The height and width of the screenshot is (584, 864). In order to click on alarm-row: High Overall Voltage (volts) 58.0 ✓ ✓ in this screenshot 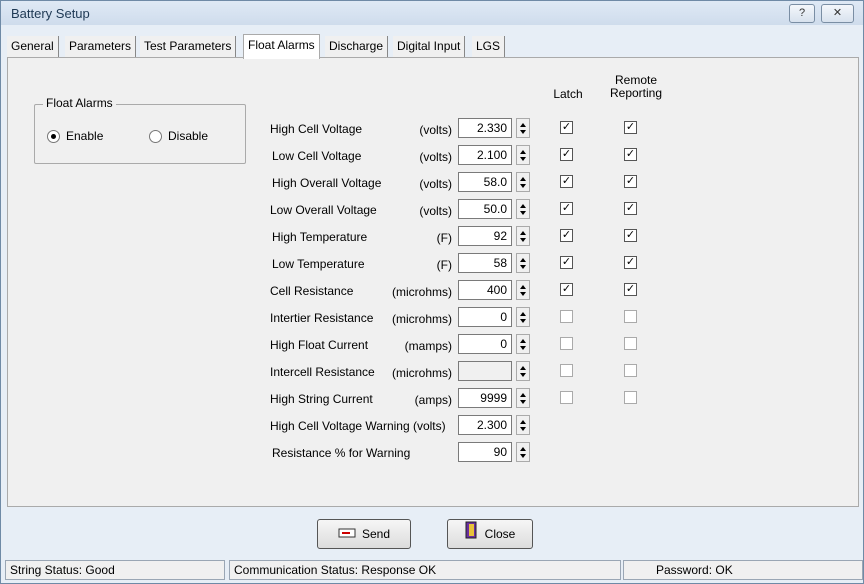, I will do `click(433, 183)`.